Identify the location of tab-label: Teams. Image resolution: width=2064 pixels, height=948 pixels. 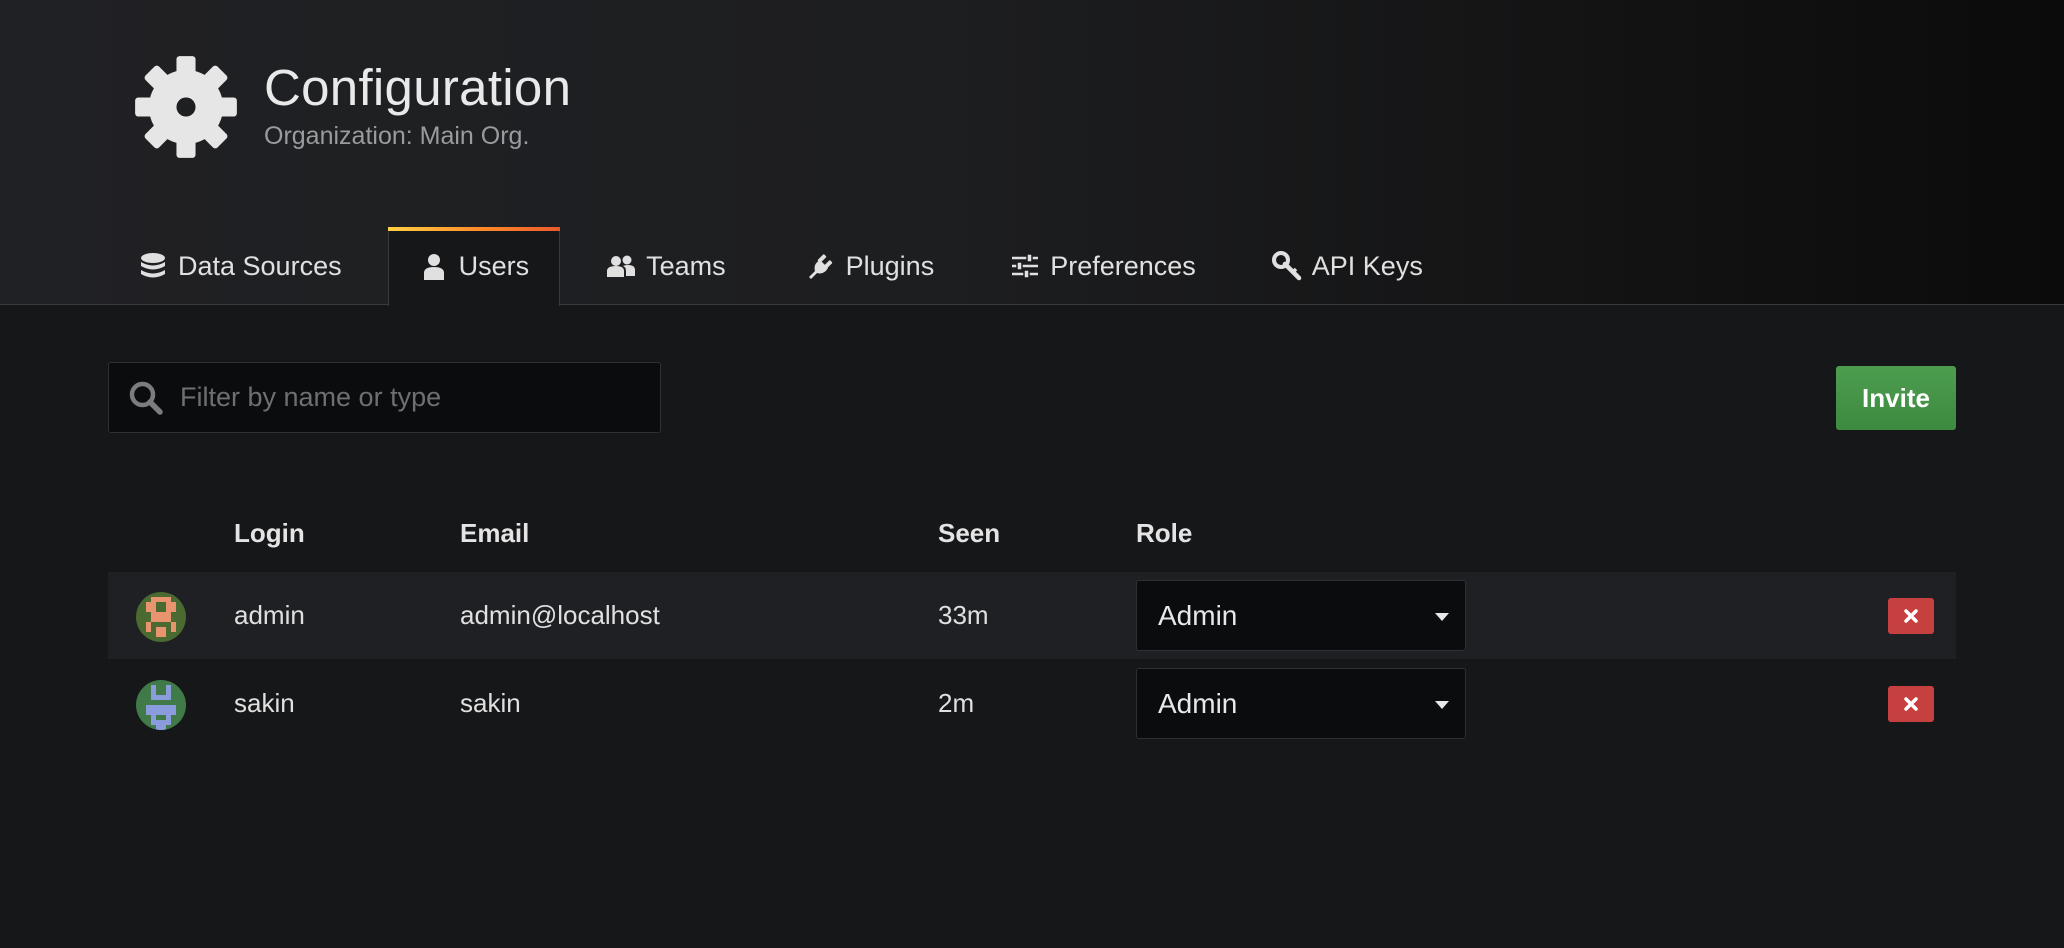
(686, 265).